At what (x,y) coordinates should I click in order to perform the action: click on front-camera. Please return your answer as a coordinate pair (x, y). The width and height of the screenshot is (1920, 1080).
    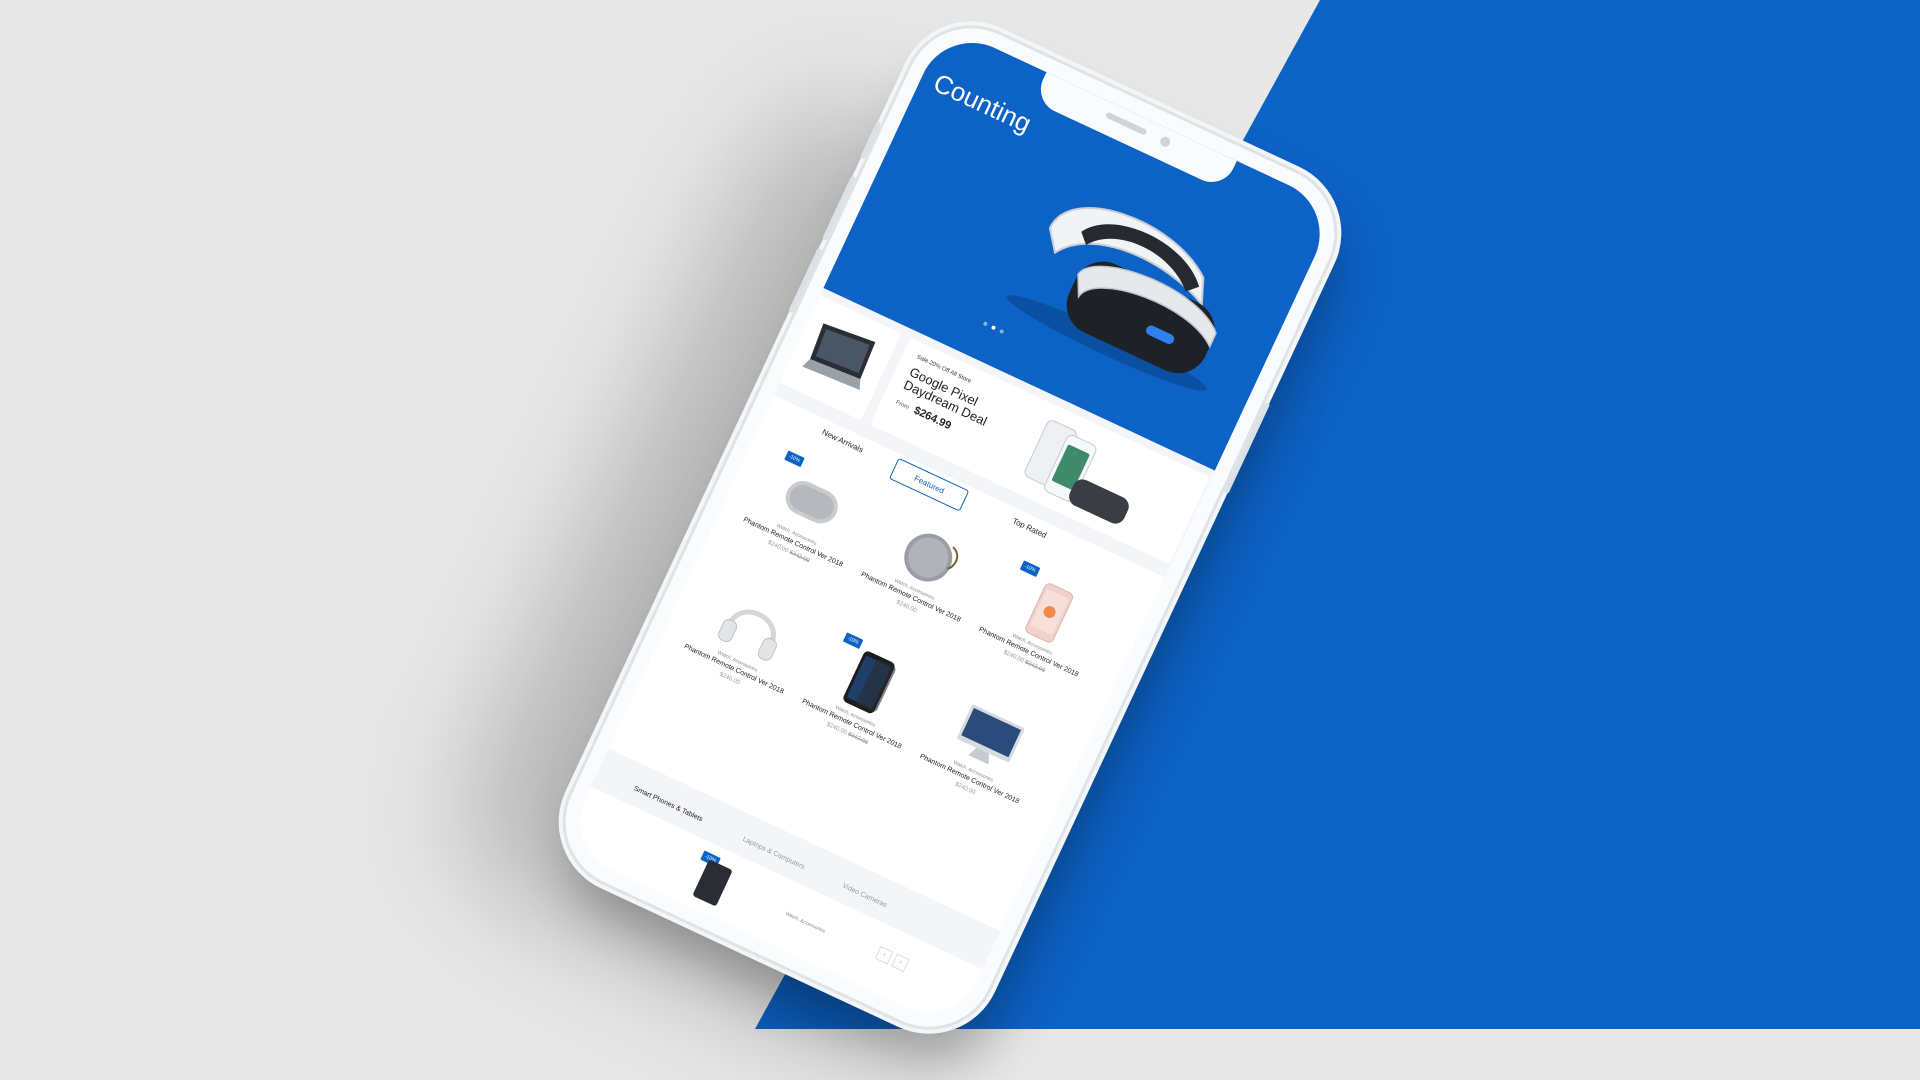
    Looking at the image, I should click on (1165, 142).